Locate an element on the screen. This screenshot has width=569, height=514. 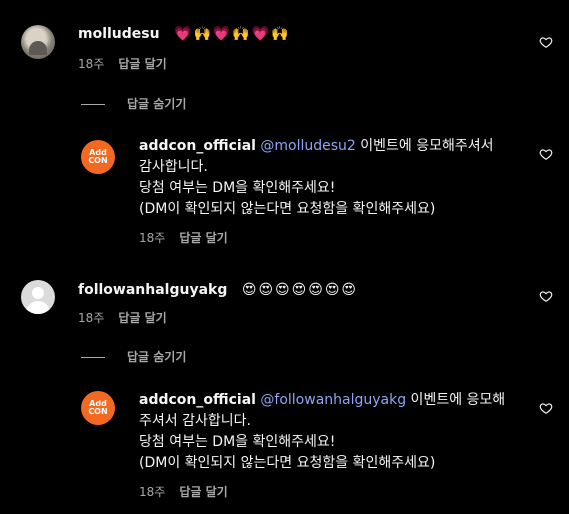
default-avatar-body is located at coordinates (38, 307).